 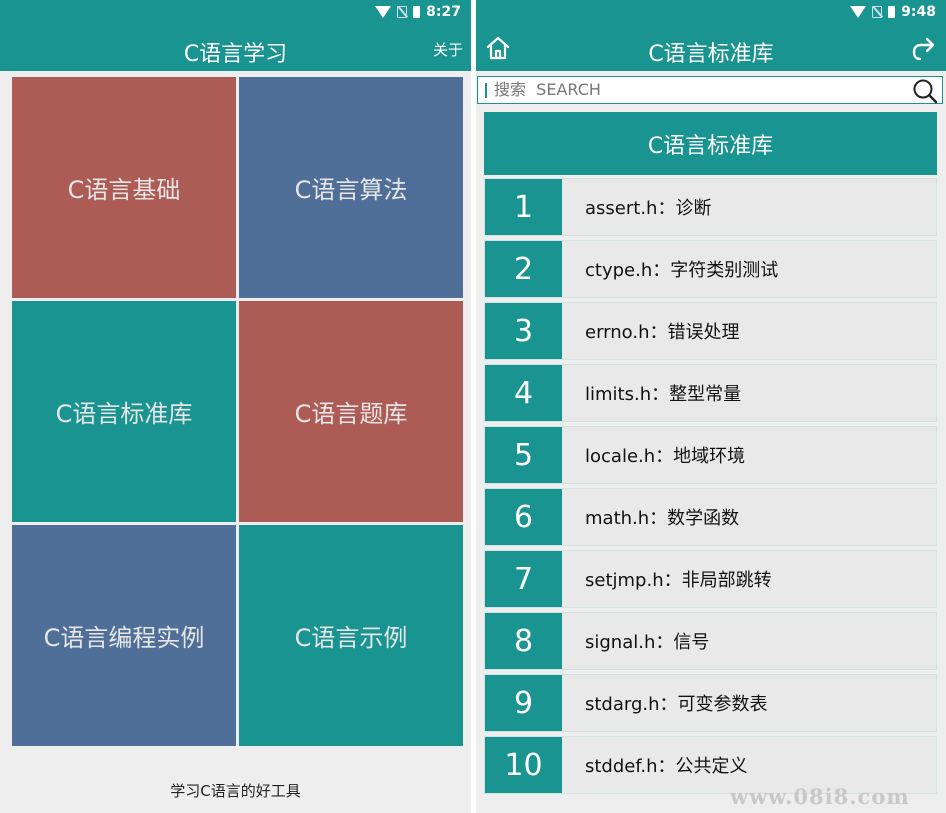 What do you see at coordinates (699, 89) in the screenshot?
I see `search-input` at bounding box center [699, 89].